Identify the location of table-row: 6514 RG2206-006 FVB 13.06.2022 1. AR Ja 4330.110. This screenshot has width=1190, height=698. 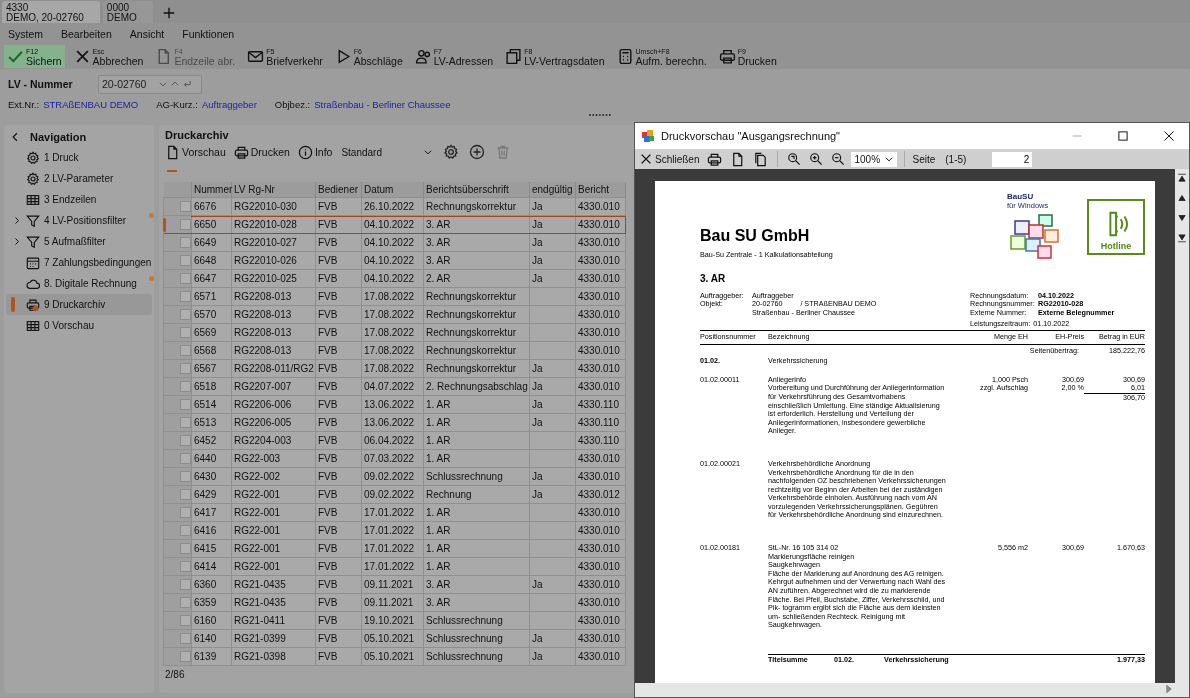
(394, 404).